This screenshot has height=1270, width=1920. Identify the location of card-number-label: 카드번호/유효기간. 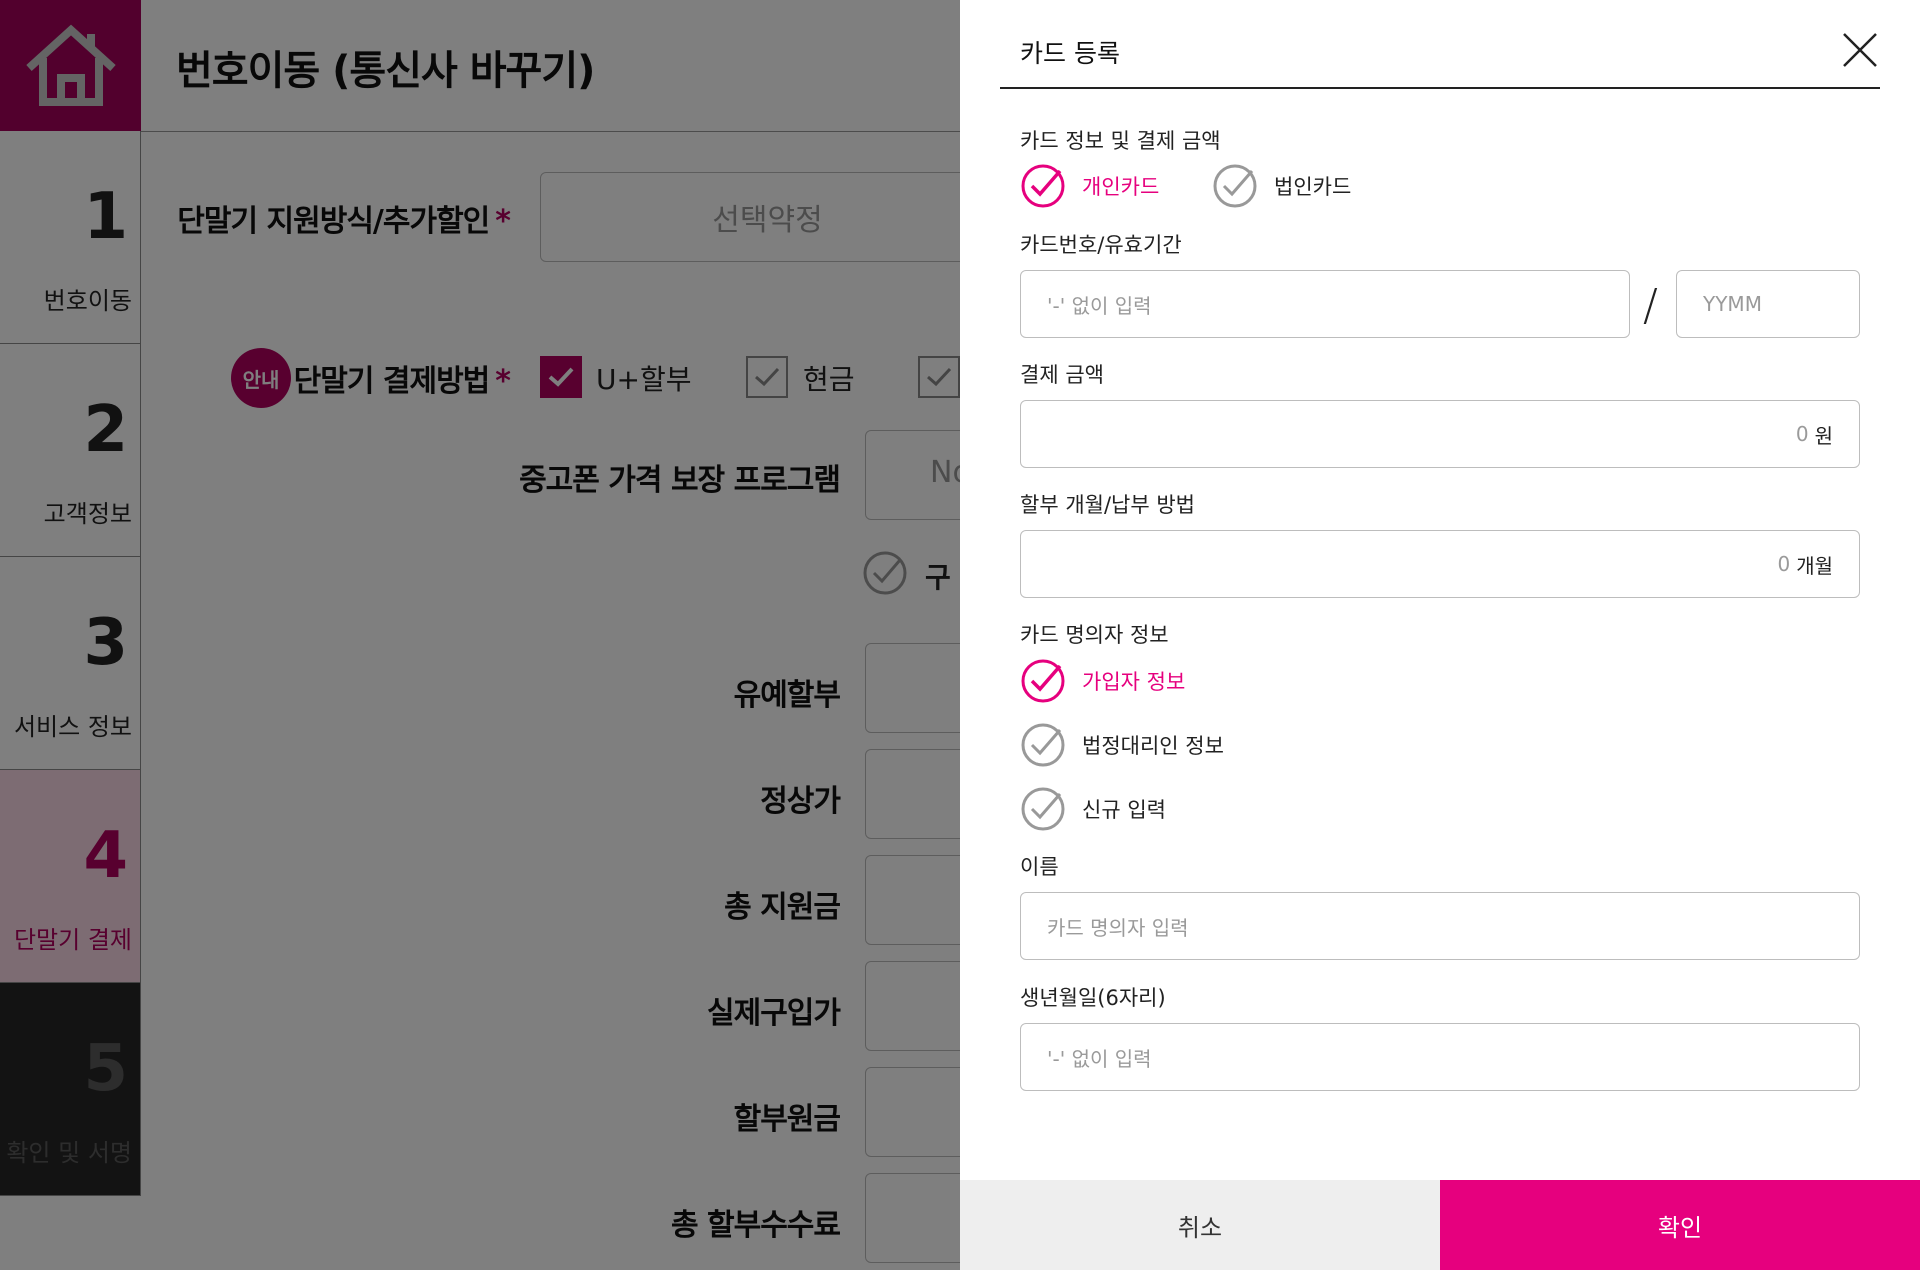
(1101, 245).